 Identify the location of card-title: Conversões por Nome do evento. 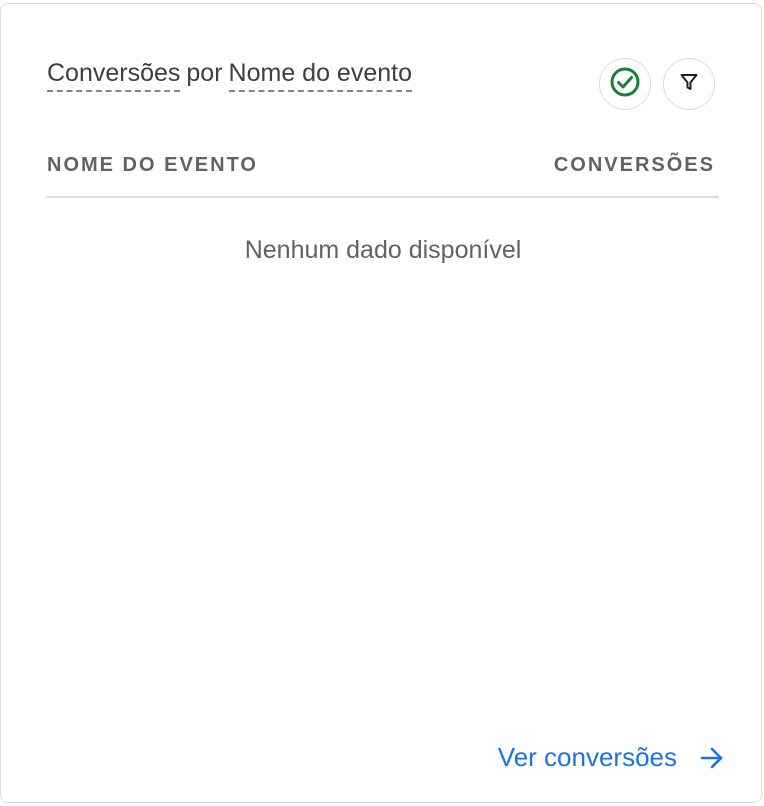
(229, 75).